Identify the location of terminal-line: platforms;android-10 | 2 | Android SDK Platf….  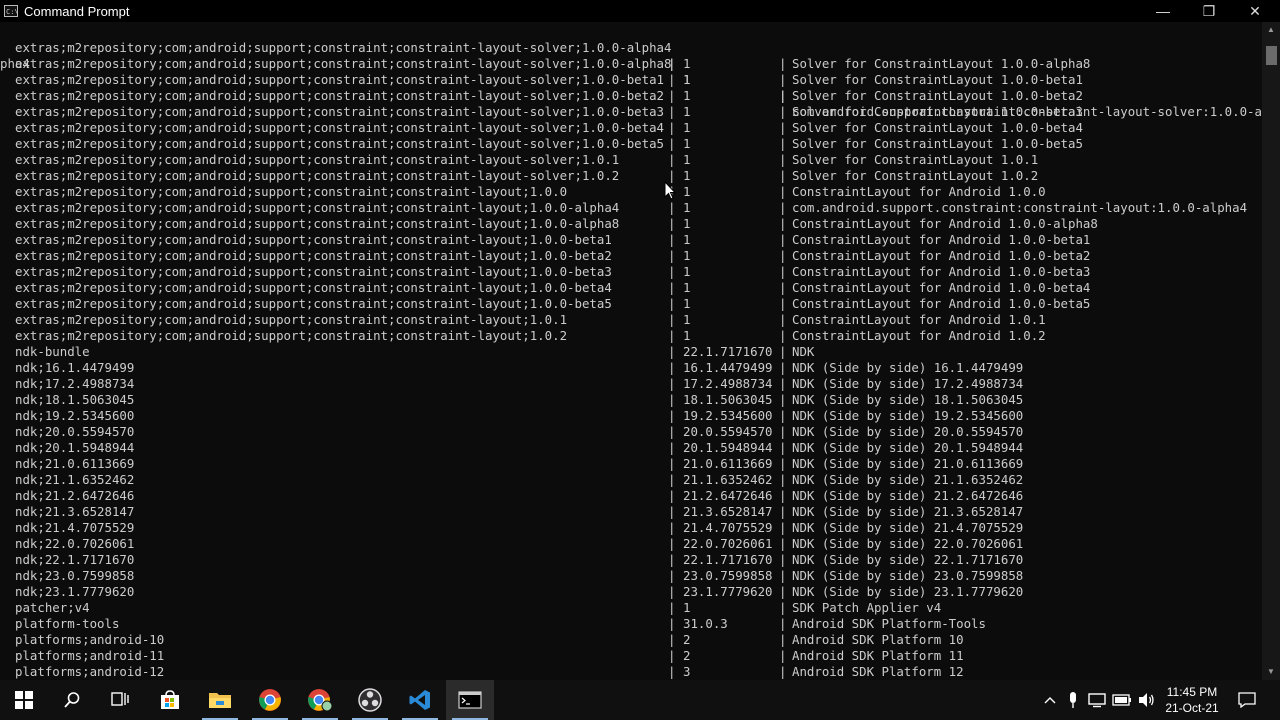
(631, 640).